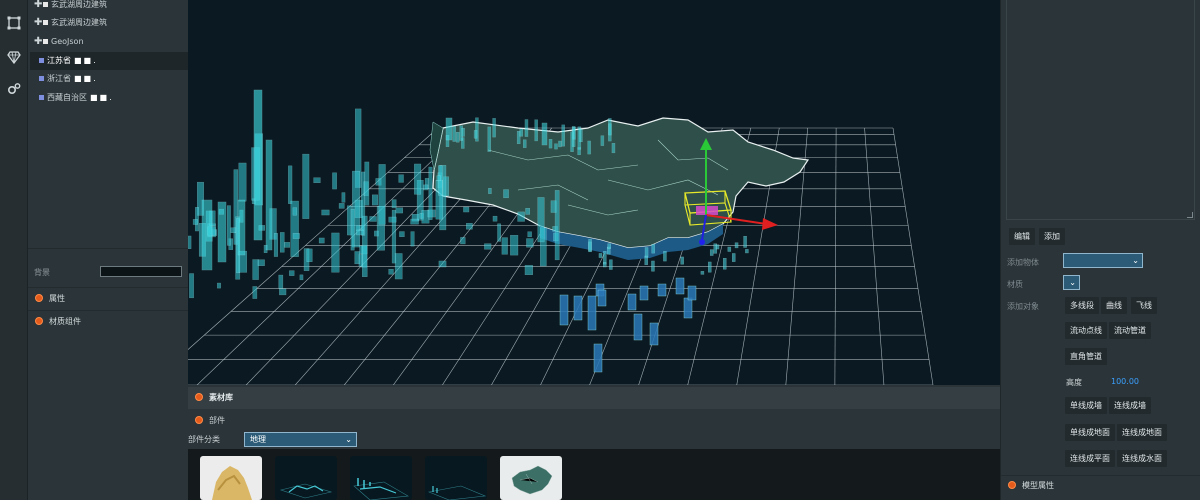  I want to click on edit-button: 编辑, so click(1022, 236).